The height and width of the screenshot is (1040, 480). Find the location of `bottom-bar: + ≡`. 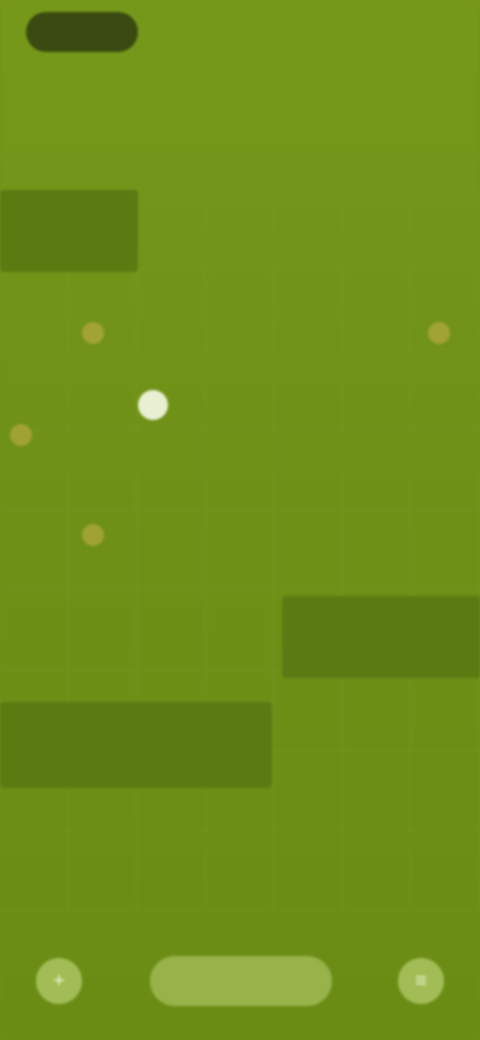

bottom-bar: + ≡ is located at coordinates (240, 981).